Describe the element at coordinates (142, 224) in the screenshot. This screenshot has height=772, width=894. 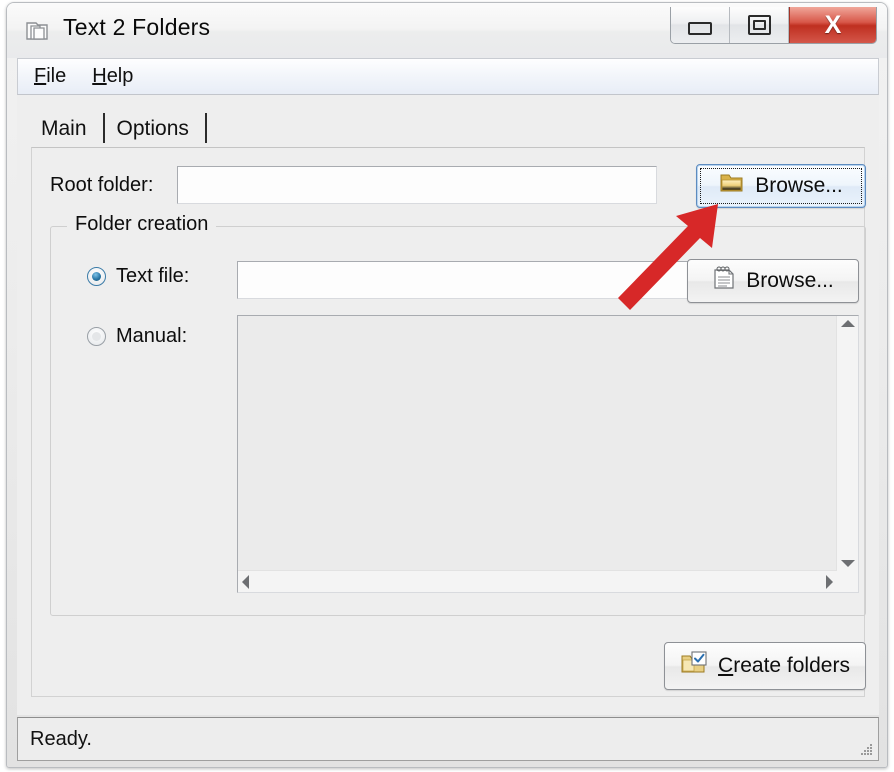
I see `folder-creation-title: Folder creation` at that location.